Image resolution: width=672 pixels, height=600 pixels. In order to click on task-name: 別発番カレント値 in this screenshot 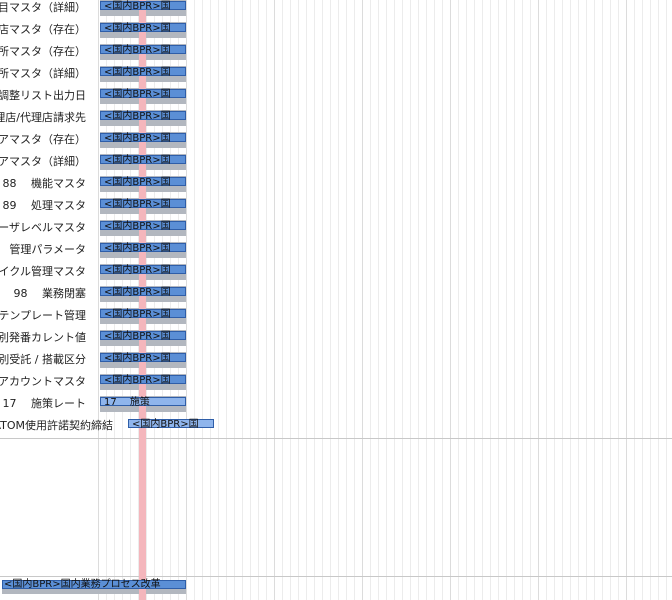, I will do `click(43, 337)`.